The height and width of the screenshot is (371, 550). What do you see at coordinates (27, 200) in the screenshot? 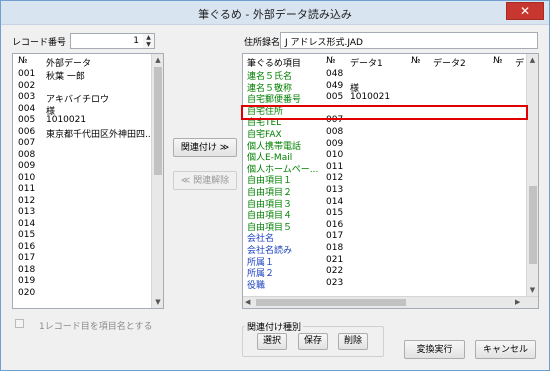
I see `list-item-no: 012` at bounding box center [27, 200].